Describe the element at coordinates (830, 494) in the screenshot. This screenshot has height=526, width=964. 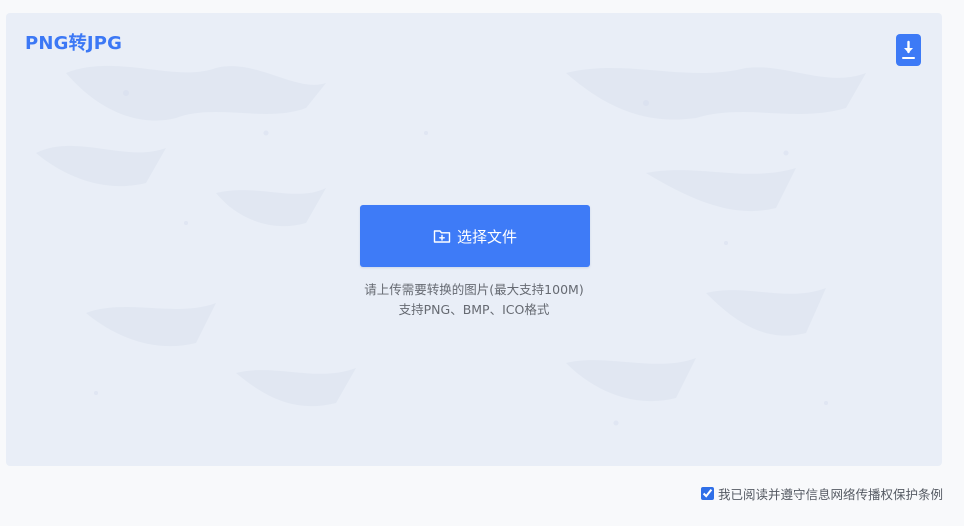
I see `agreement-label: 我已阅读并遵守信息网络传播权保护条例` at that location.